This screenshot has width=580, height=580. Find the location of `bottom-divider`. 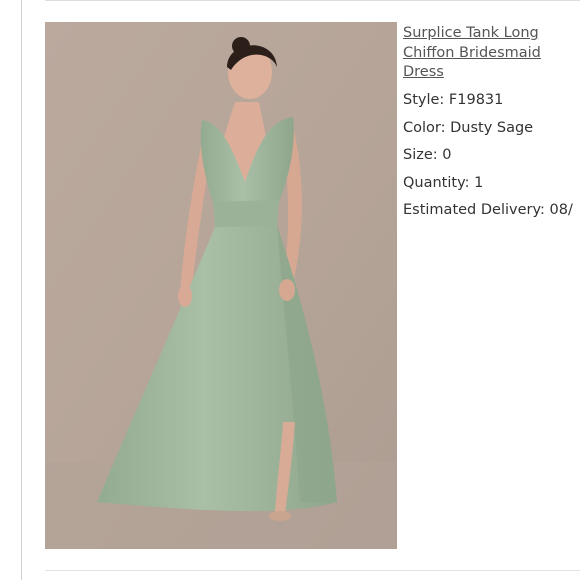

bottom-divider is located at coordinates (312, 570).